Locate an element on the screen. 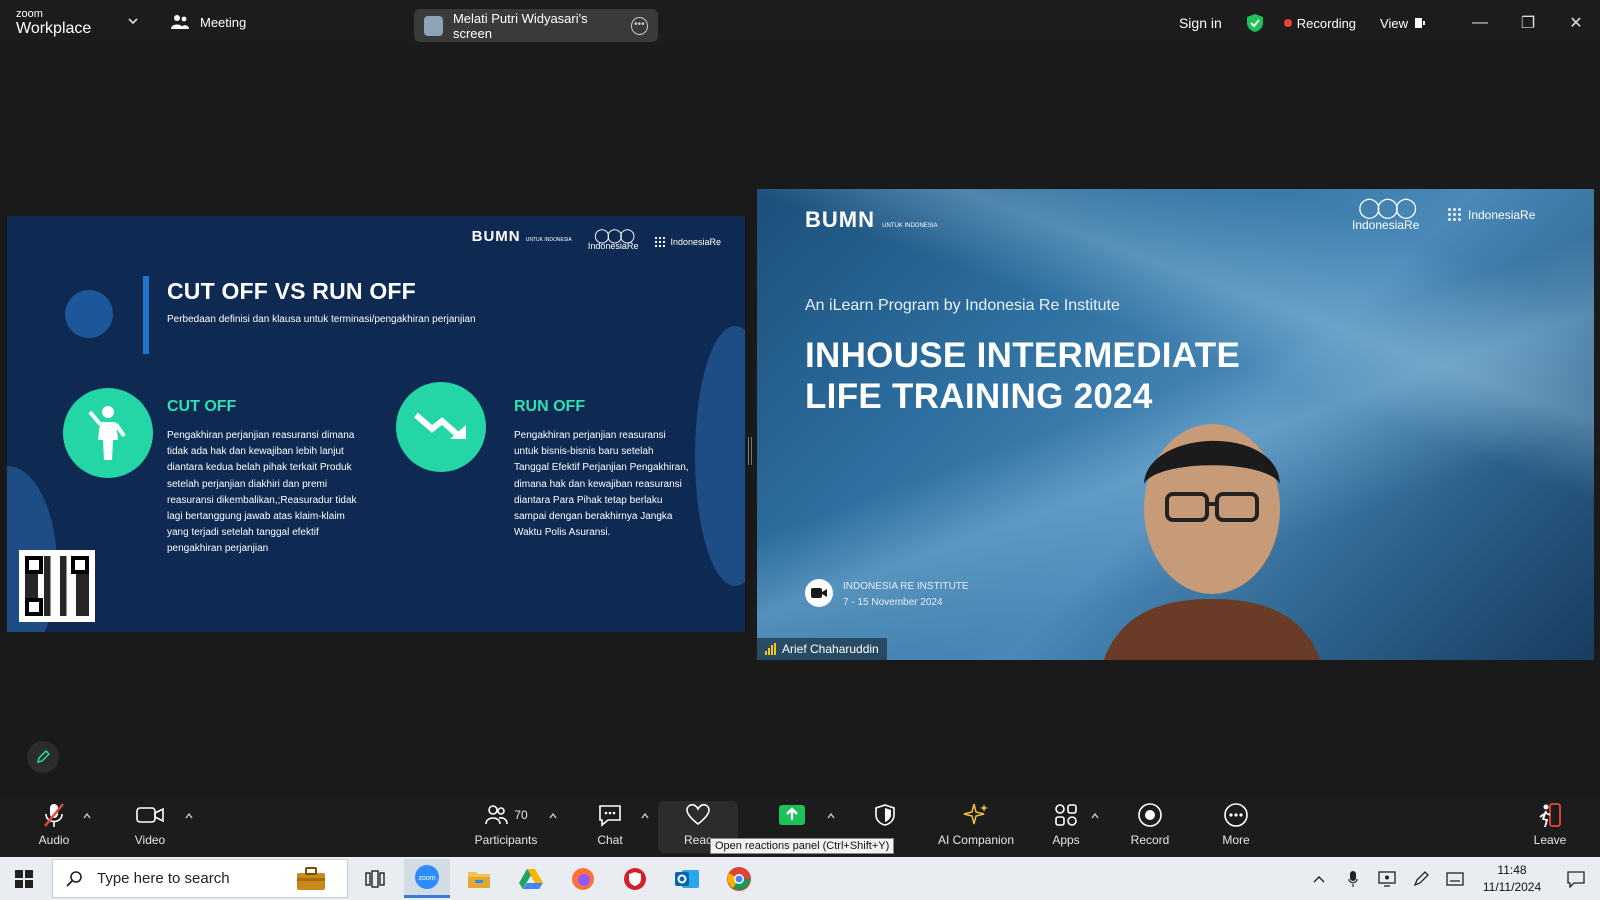  recording-label: Recording is located at coordinates (1326, 23).